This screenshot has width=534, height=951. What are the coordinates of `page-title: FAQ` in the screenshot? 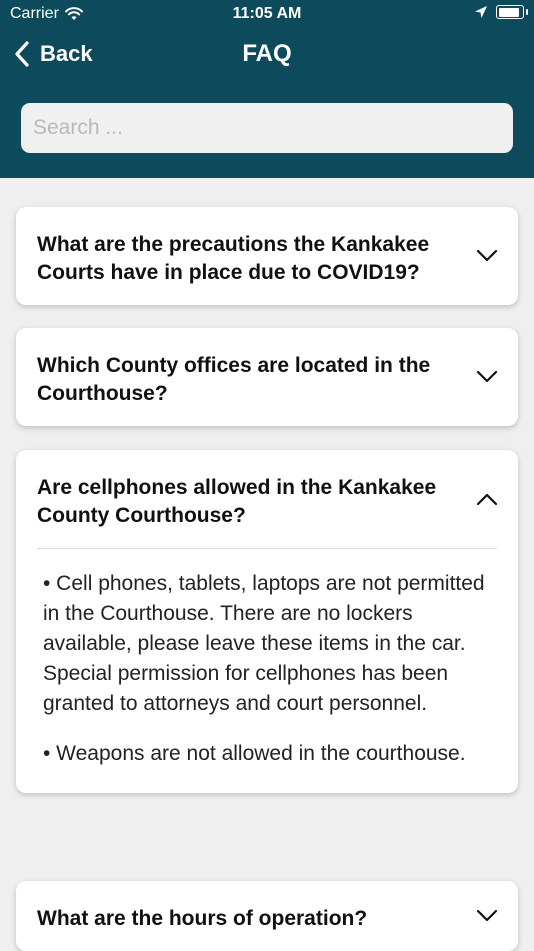 It's located at (267, 53).